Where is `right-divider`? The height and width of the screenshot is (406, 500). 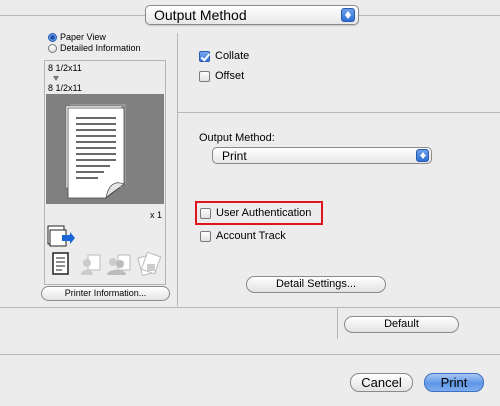 right-divider is located at coordinates (338, 112).